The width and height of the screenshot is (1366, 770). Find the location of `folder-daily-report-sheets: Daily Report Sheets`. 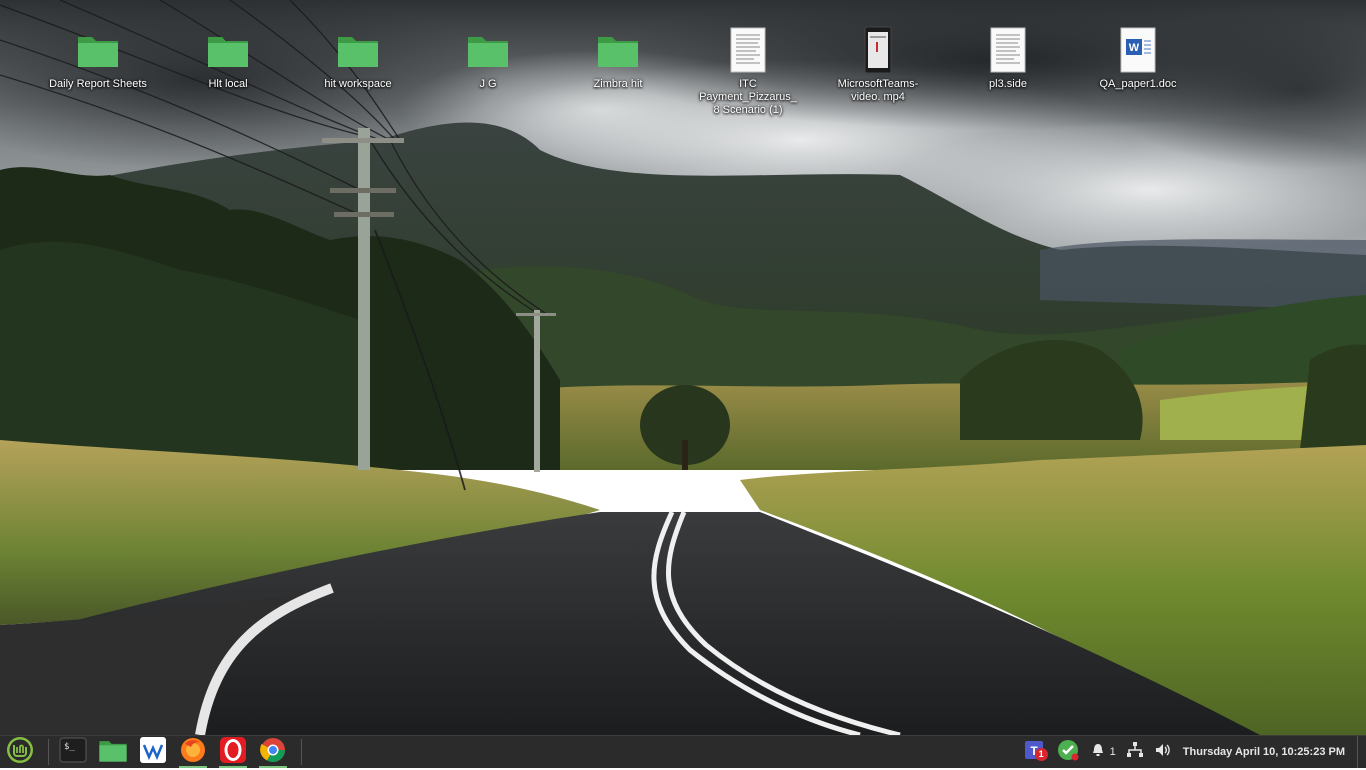

folder-daily-report-sheets: Daily Report Sheets is located at coordinates (98, 58).